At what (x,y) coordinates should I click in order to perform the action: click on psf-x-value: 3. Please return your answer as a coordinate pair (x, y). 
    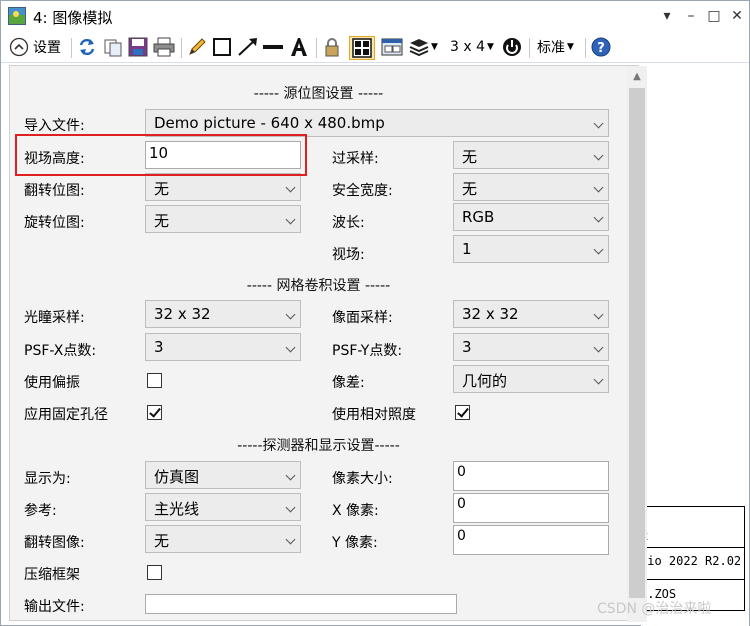
    Looking at the image, I should click on (159, 347).